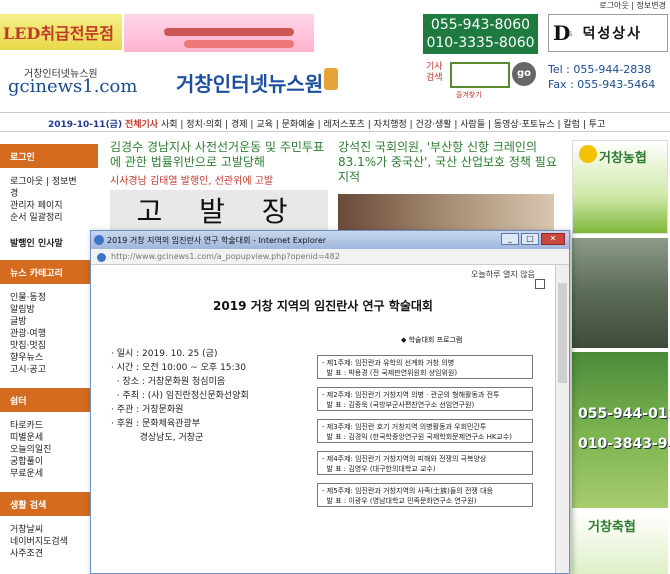 The height and width of the screenshot is (574, 670). I want to click on brand-domain-logo: gcinews1.com, so click(72, 86).